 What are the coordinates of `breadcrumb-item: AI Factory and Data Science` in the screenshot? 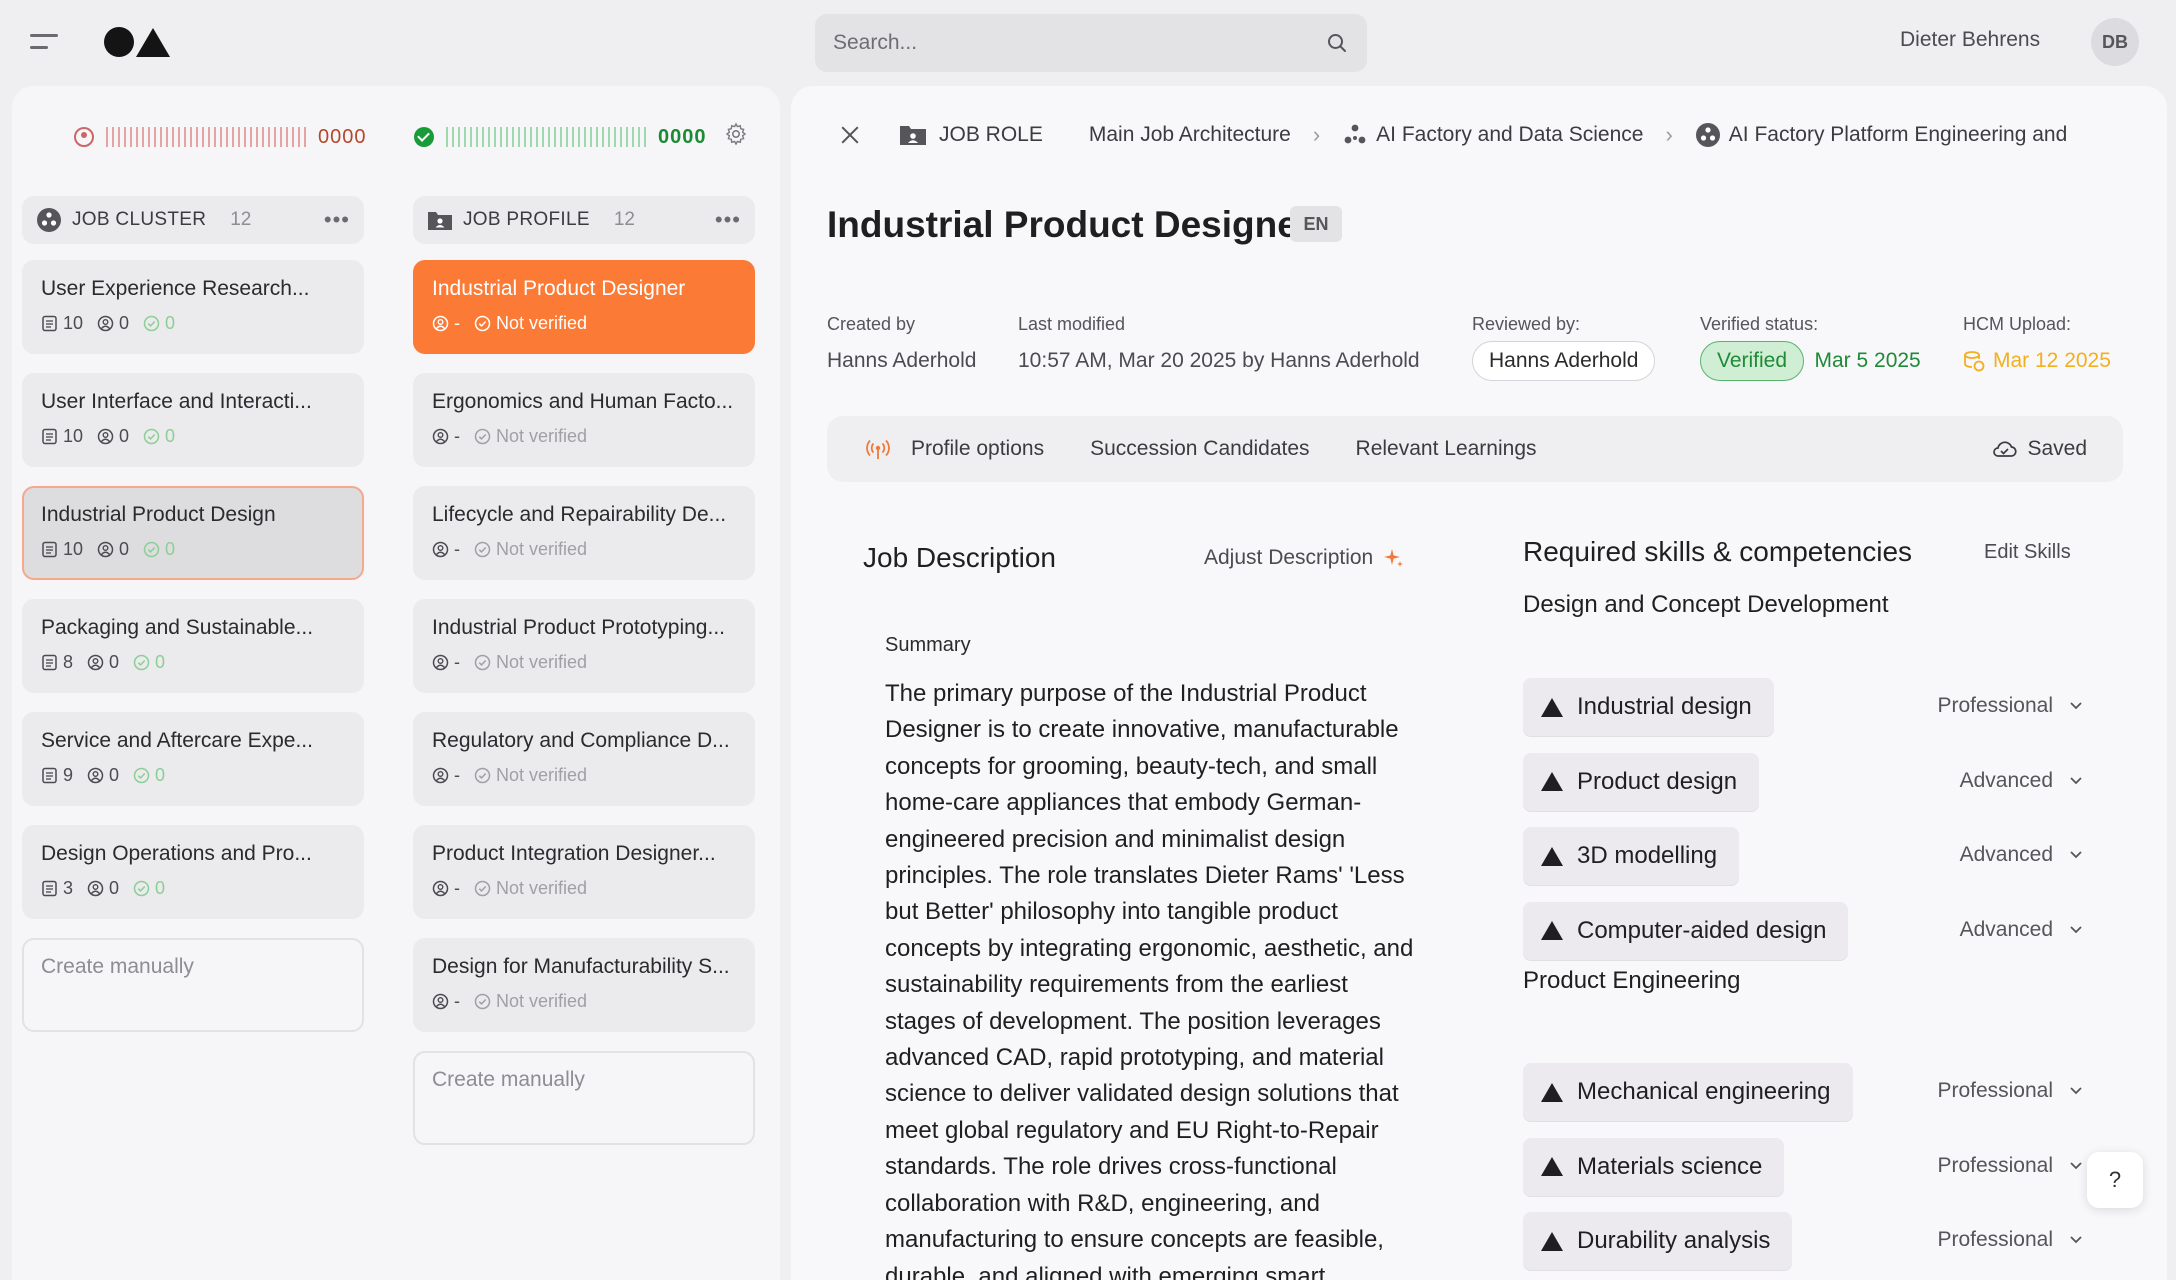 It's located at (1509, 135).